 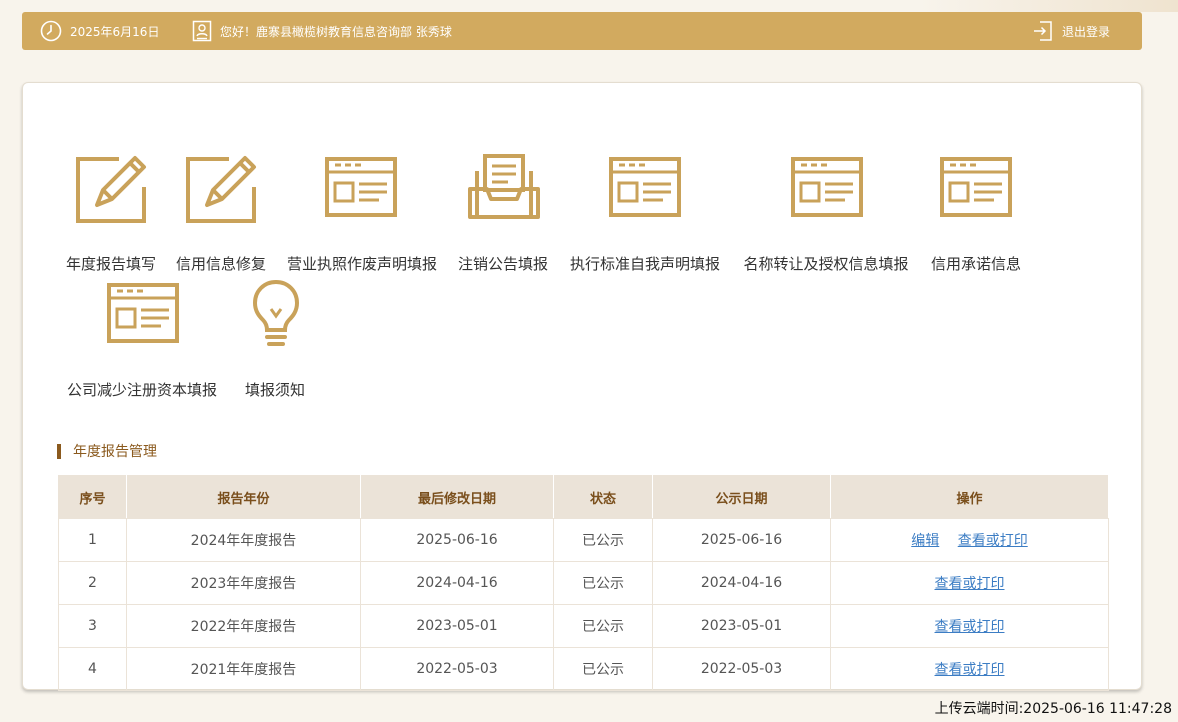 I want to click on section-title-text: 年度报告管理, so click(x=115, y=452).